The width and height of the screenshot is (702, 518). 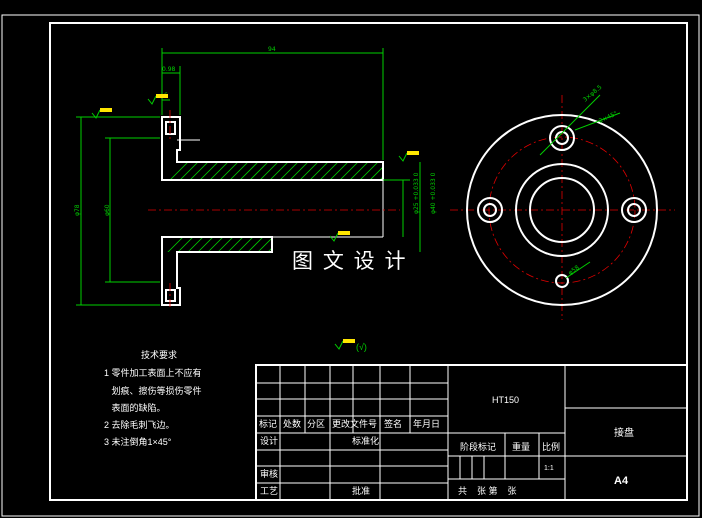 I want to click on approve-label: 批准, so click(x=361, y=490).